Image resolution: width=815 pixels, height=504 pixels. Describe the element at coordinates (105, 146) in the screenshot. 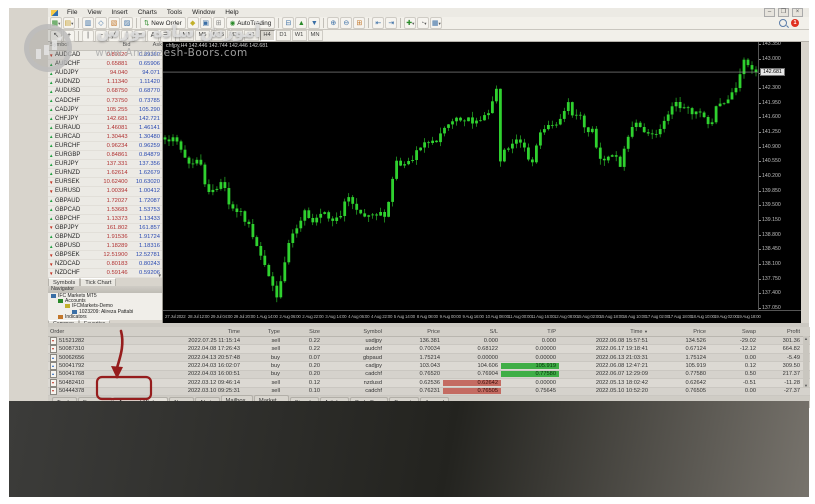

I see `market-watch-row-eurchf: ▲ EURCHF 0.96234 0.96259` at that location.